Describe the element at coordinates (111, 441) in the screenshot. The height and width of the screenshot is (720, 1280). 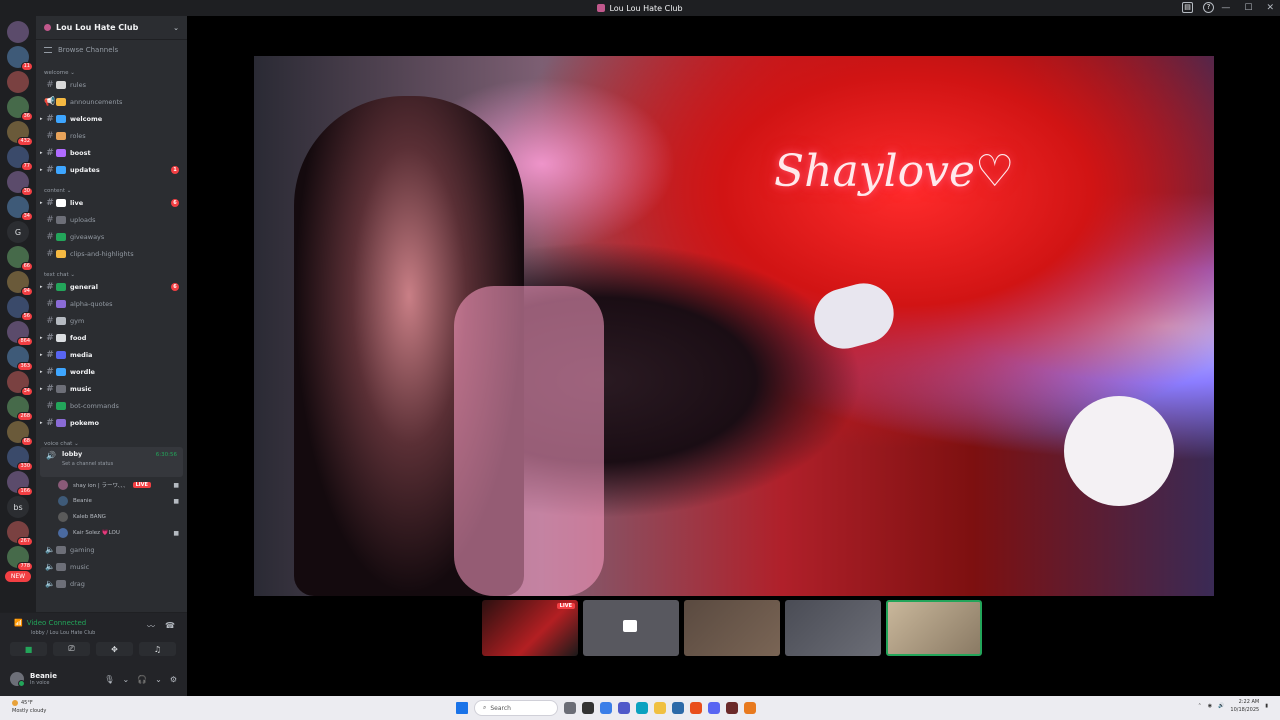
I see `category-voice-chat: voice chat ⌄` at that location.